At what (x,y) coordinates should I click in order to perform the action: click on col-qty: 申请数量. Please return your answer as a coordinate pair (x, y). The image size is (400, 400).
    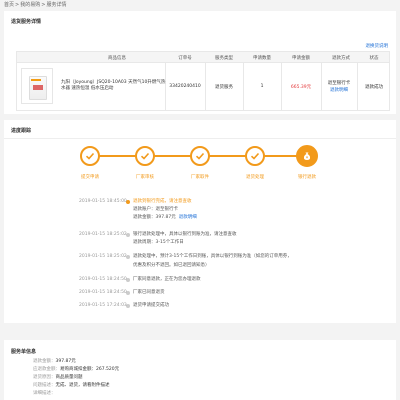
    Looking at the image, I should click on (262, 58).